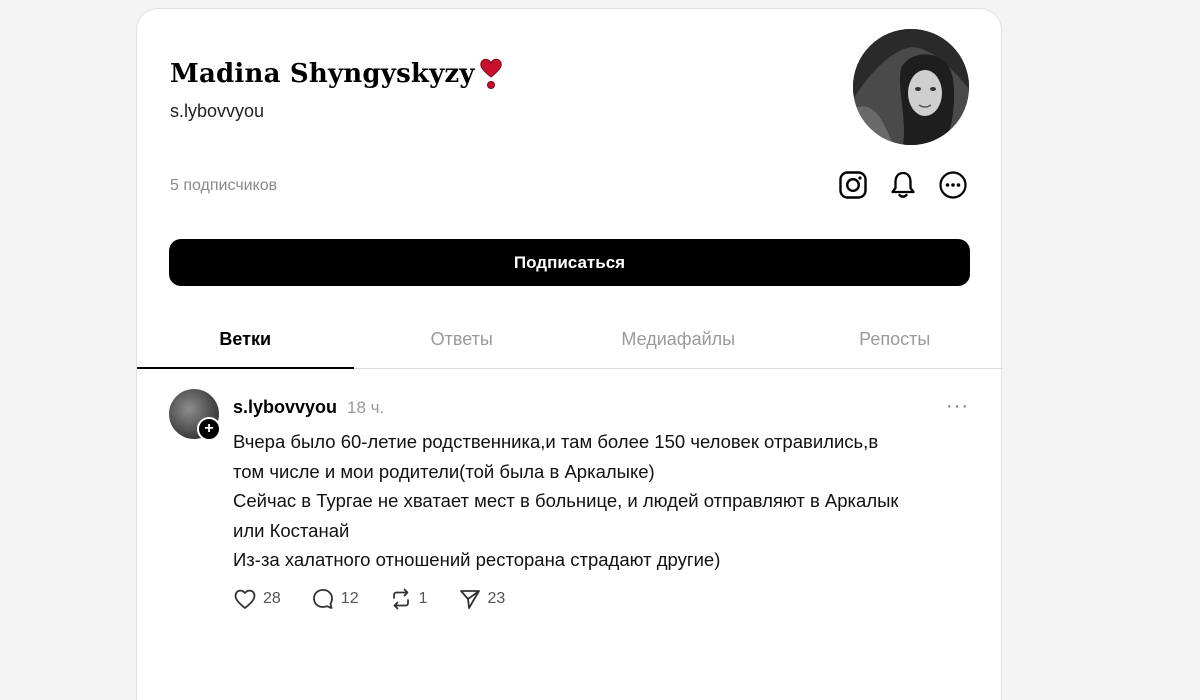 The width and height of the screenshot is (1200, 700). I want to click on tab-threads: Ветки, so click(245, 340).